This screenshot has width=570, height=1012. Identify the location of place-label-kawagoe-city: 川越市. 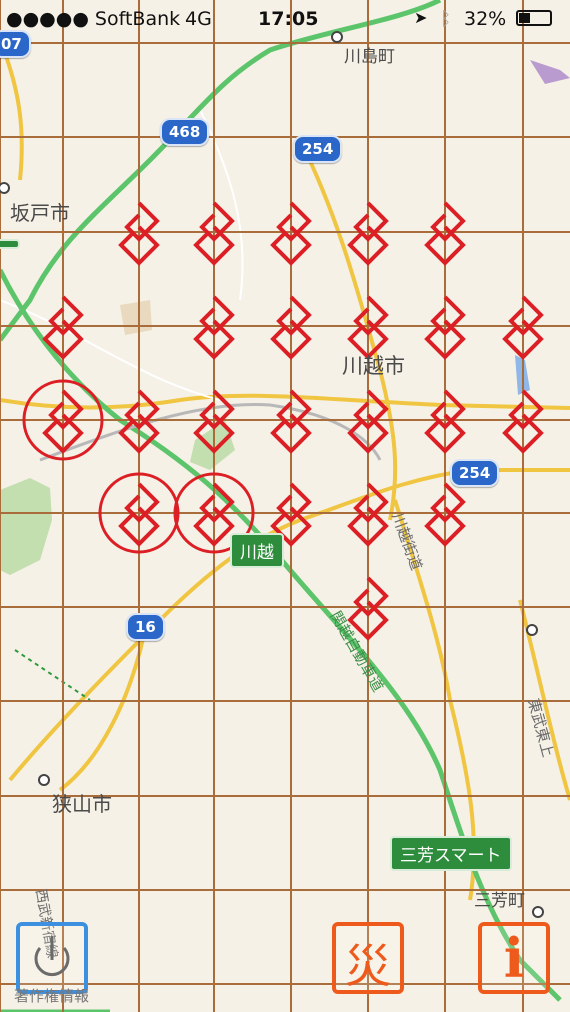
(373, 366).